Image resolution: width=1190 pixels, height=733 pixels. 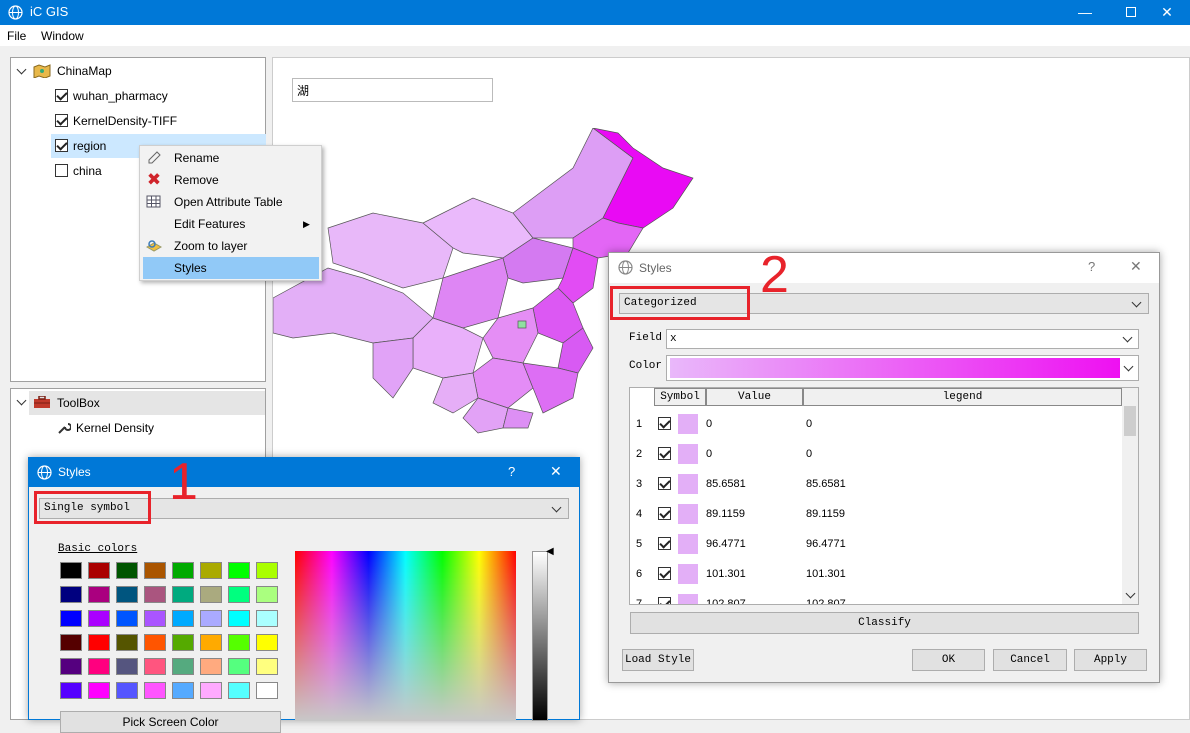 I want to click on cancel-button: Cancel, so click(x=1030, y=660).